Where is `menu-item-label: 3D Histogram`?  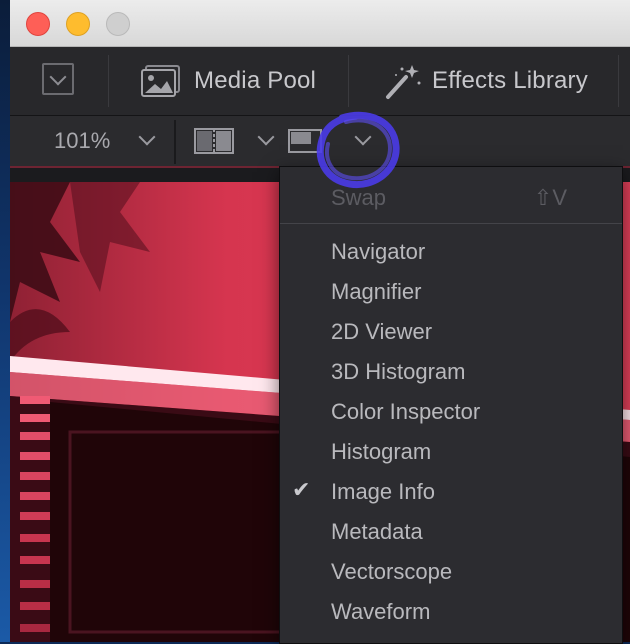 menu-item-label: 3D Histogram is located at coordinates (398, 371).